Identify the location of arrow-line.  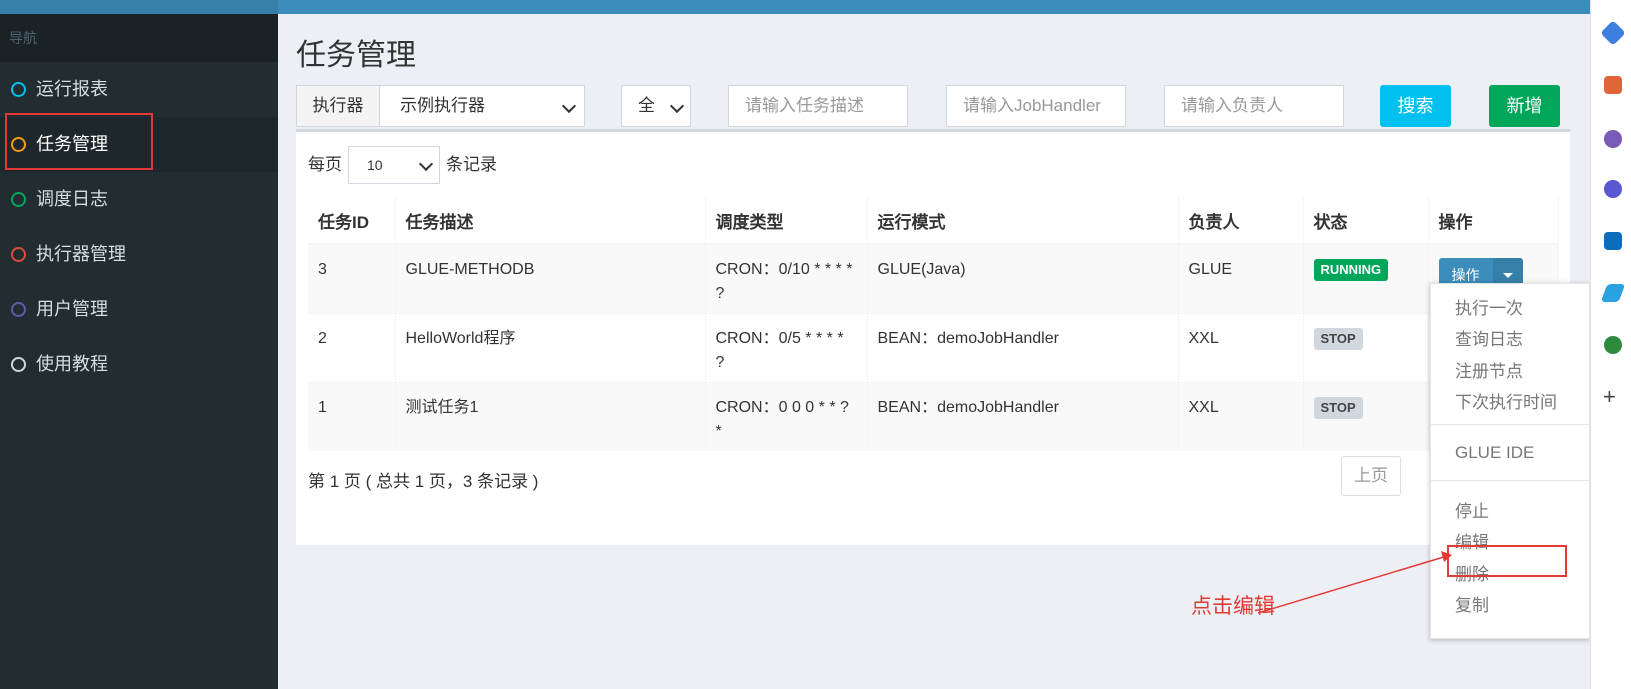
(1352, 584).